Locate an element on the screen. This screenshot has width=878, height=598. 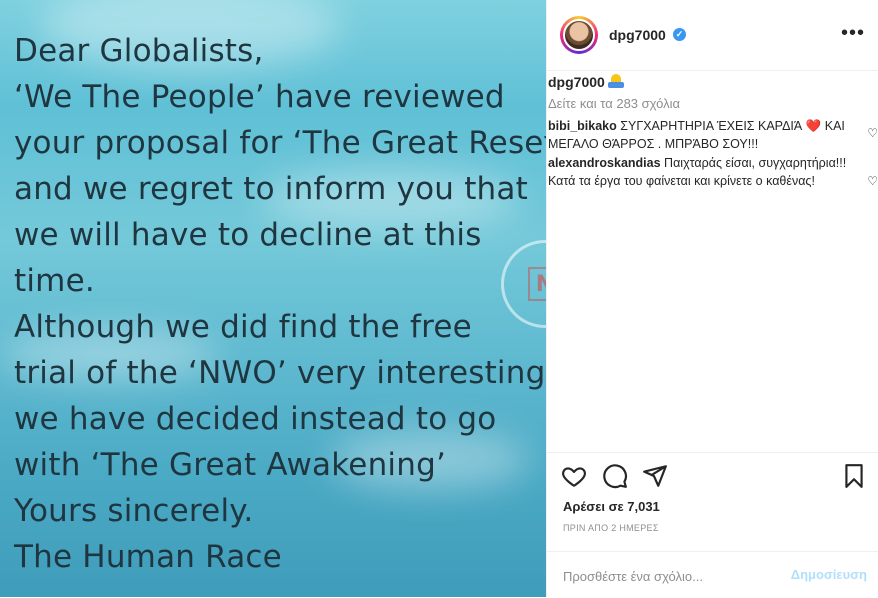
letter-line: The Human Race is located at coordinates (148, 557).